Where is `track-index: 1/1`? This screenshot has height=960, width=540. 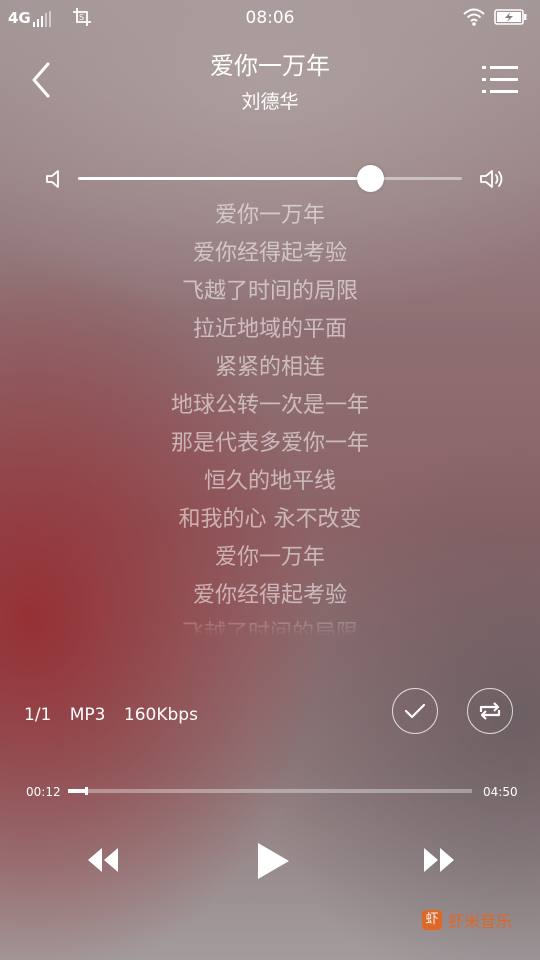
track-index: 1/1 is located at coordinates (38, 715).